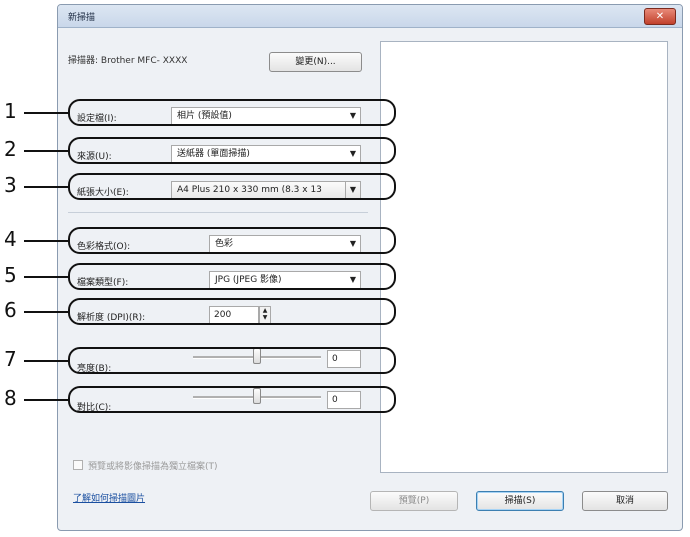 This screenshot has height=537, width=690. I want to click on title-bar: 新掃描 ✕, so click(370, 16).